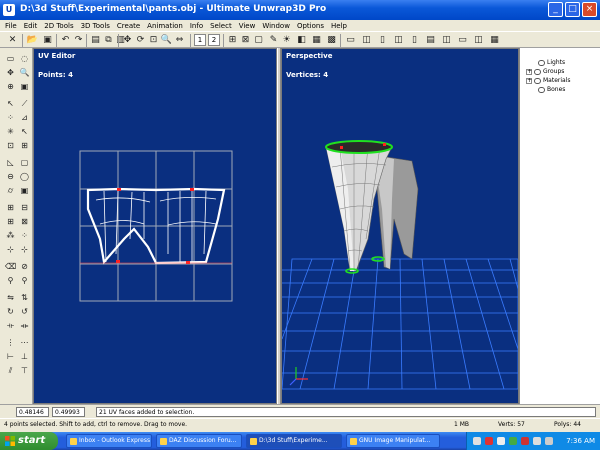 This screenshot has width=600, height=450. What do you see at coordinates (214, 40) in the screenshot?
I see `view-2-button: 2` at bounding box center [214, 40].